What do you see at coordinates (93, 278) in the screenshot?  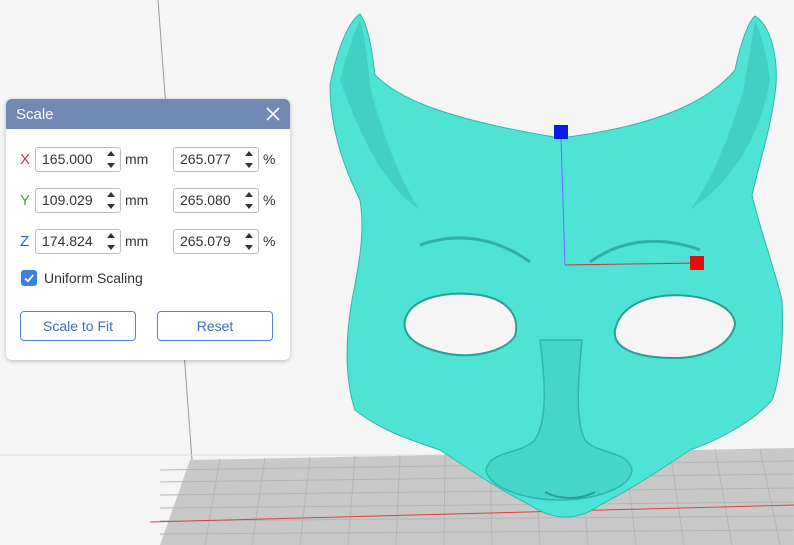 I see `uniform-scaling-label: Uniform Scaling` at bounding box center [93, 278].